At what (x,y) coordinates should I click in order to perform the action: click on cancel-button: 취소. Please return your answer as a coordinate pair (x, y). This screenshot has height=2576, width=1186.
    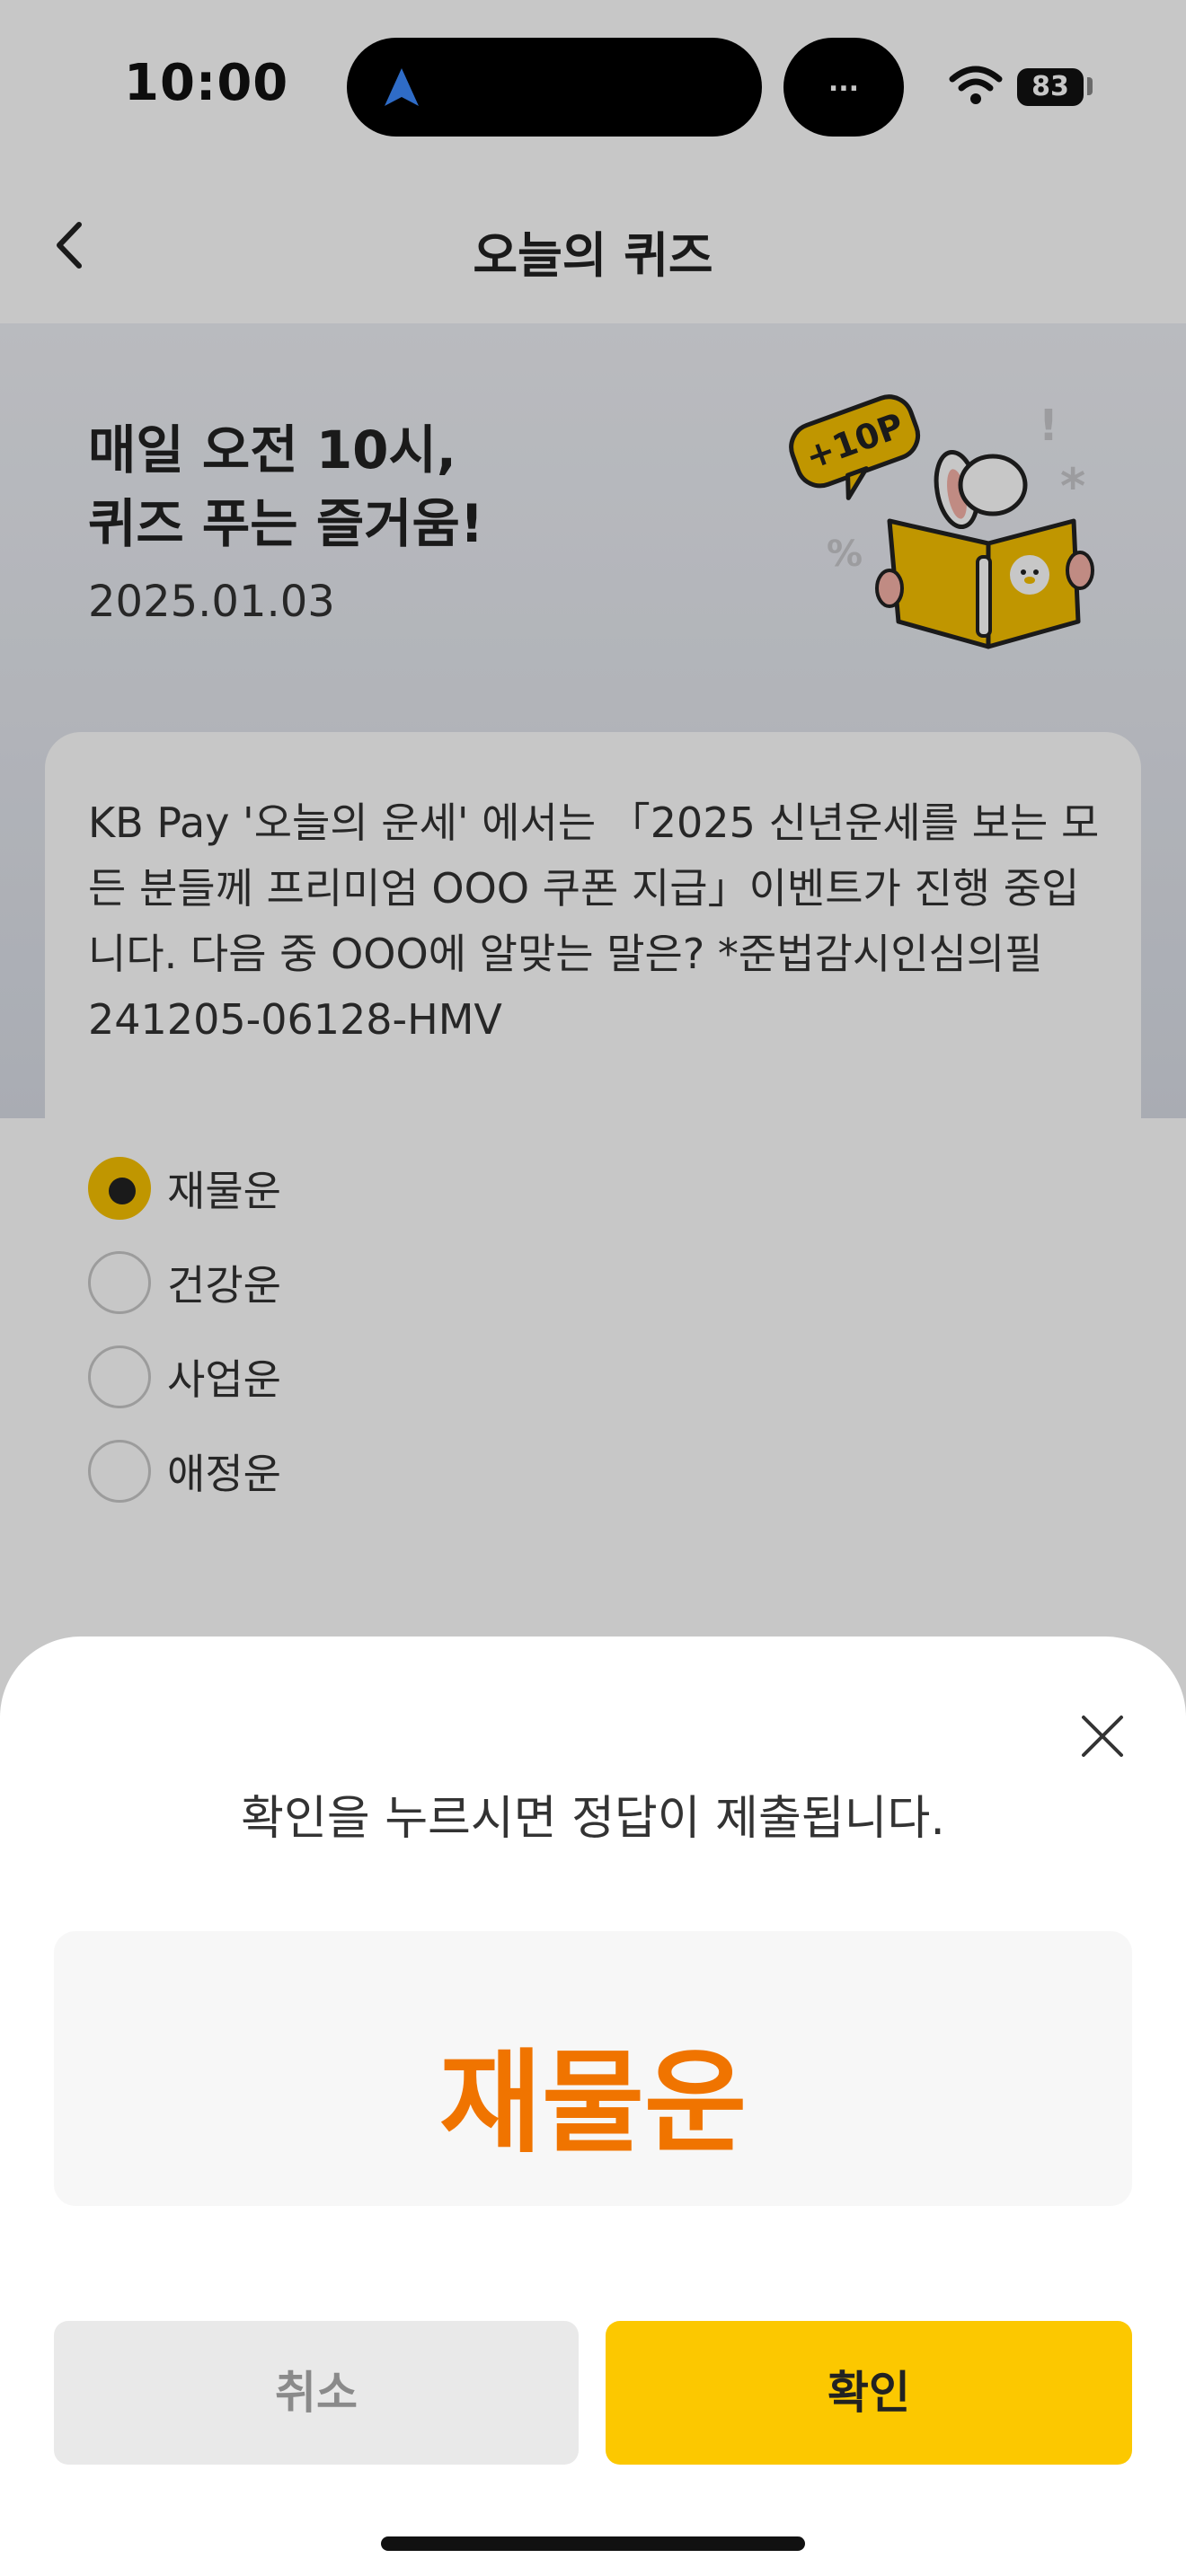
    Looking at the image, I should click on (316, 2393).